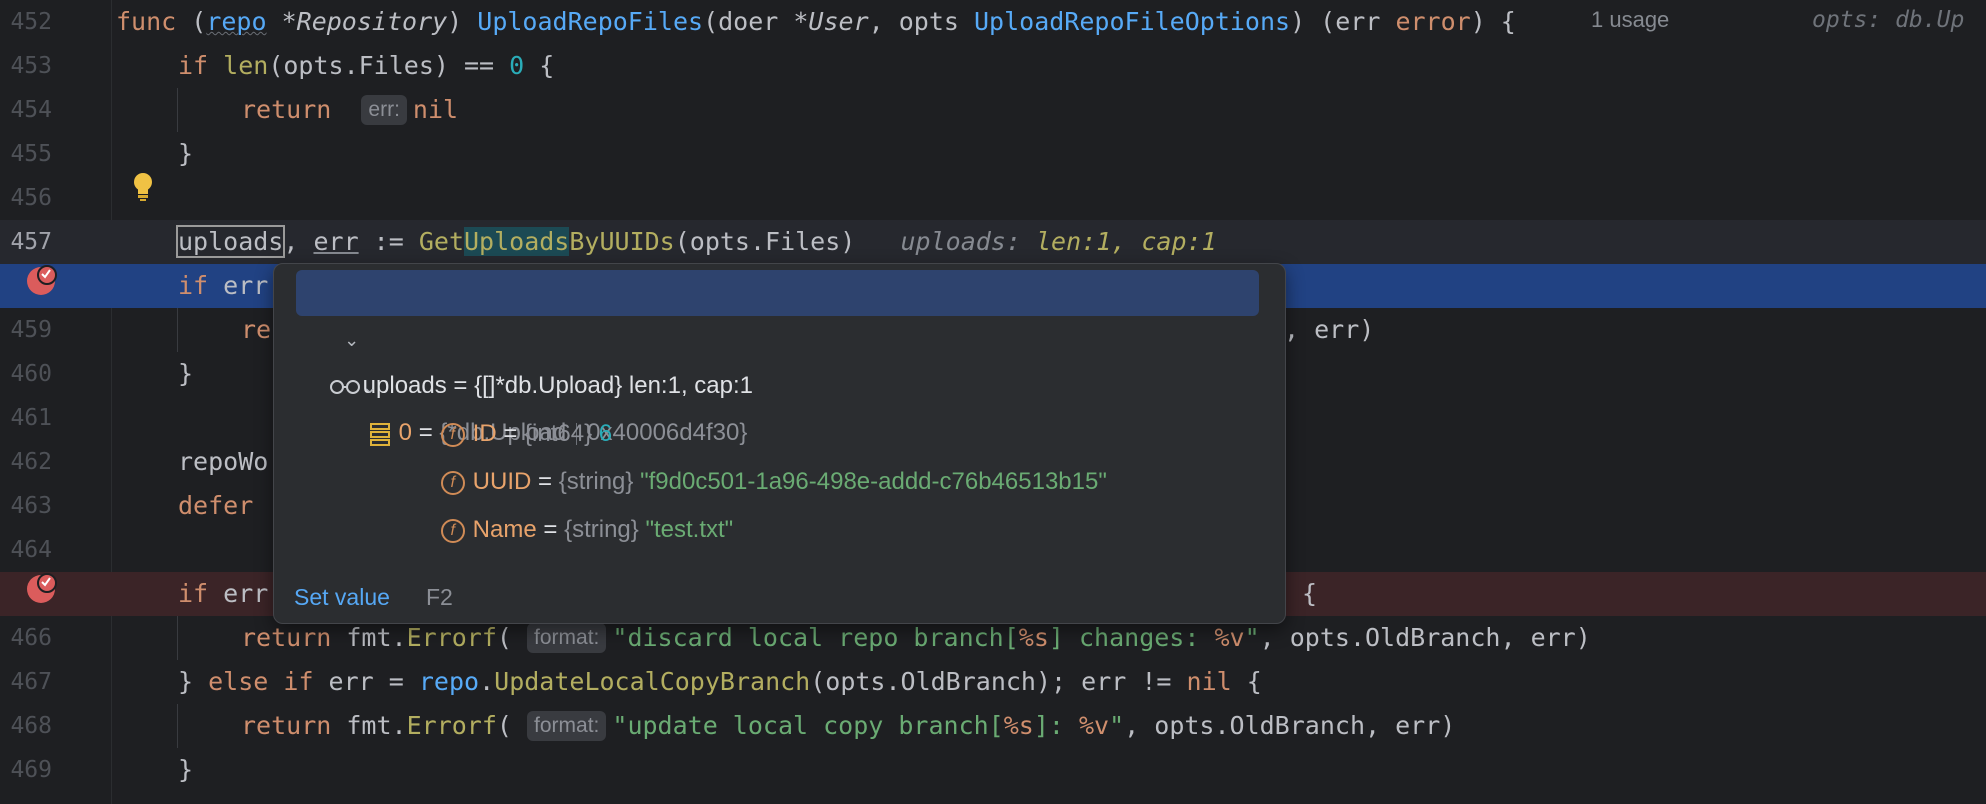  What do you see at coordinates (993, 66) in the screenshot?
I see `code-line-453: 453 if len(opts.Files) == 0 {` at bounding box center [993, 66].